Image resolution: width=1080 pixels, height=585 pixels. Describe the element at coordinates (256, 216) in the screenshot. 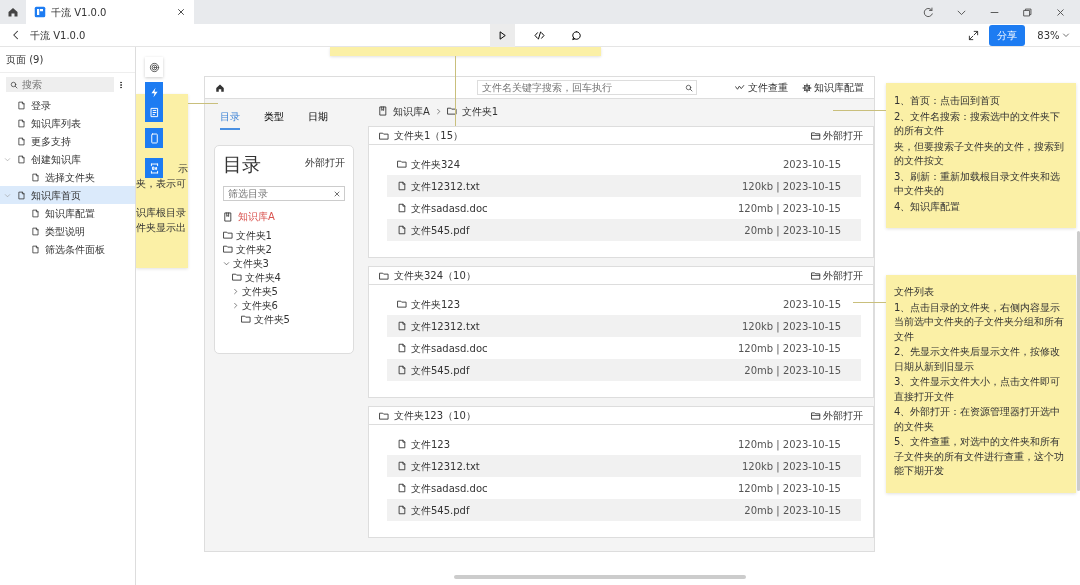

I see `library-name: 知识库A` at that location.